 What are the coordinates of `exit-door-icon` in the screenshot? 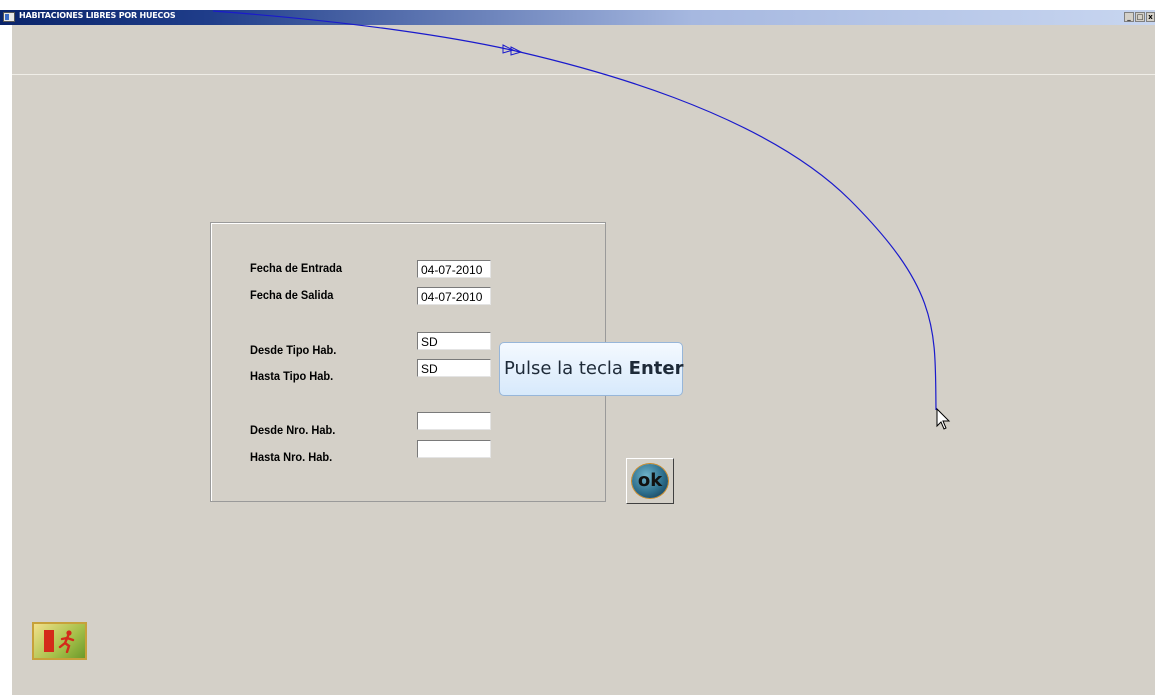 It's located at (49, 641).